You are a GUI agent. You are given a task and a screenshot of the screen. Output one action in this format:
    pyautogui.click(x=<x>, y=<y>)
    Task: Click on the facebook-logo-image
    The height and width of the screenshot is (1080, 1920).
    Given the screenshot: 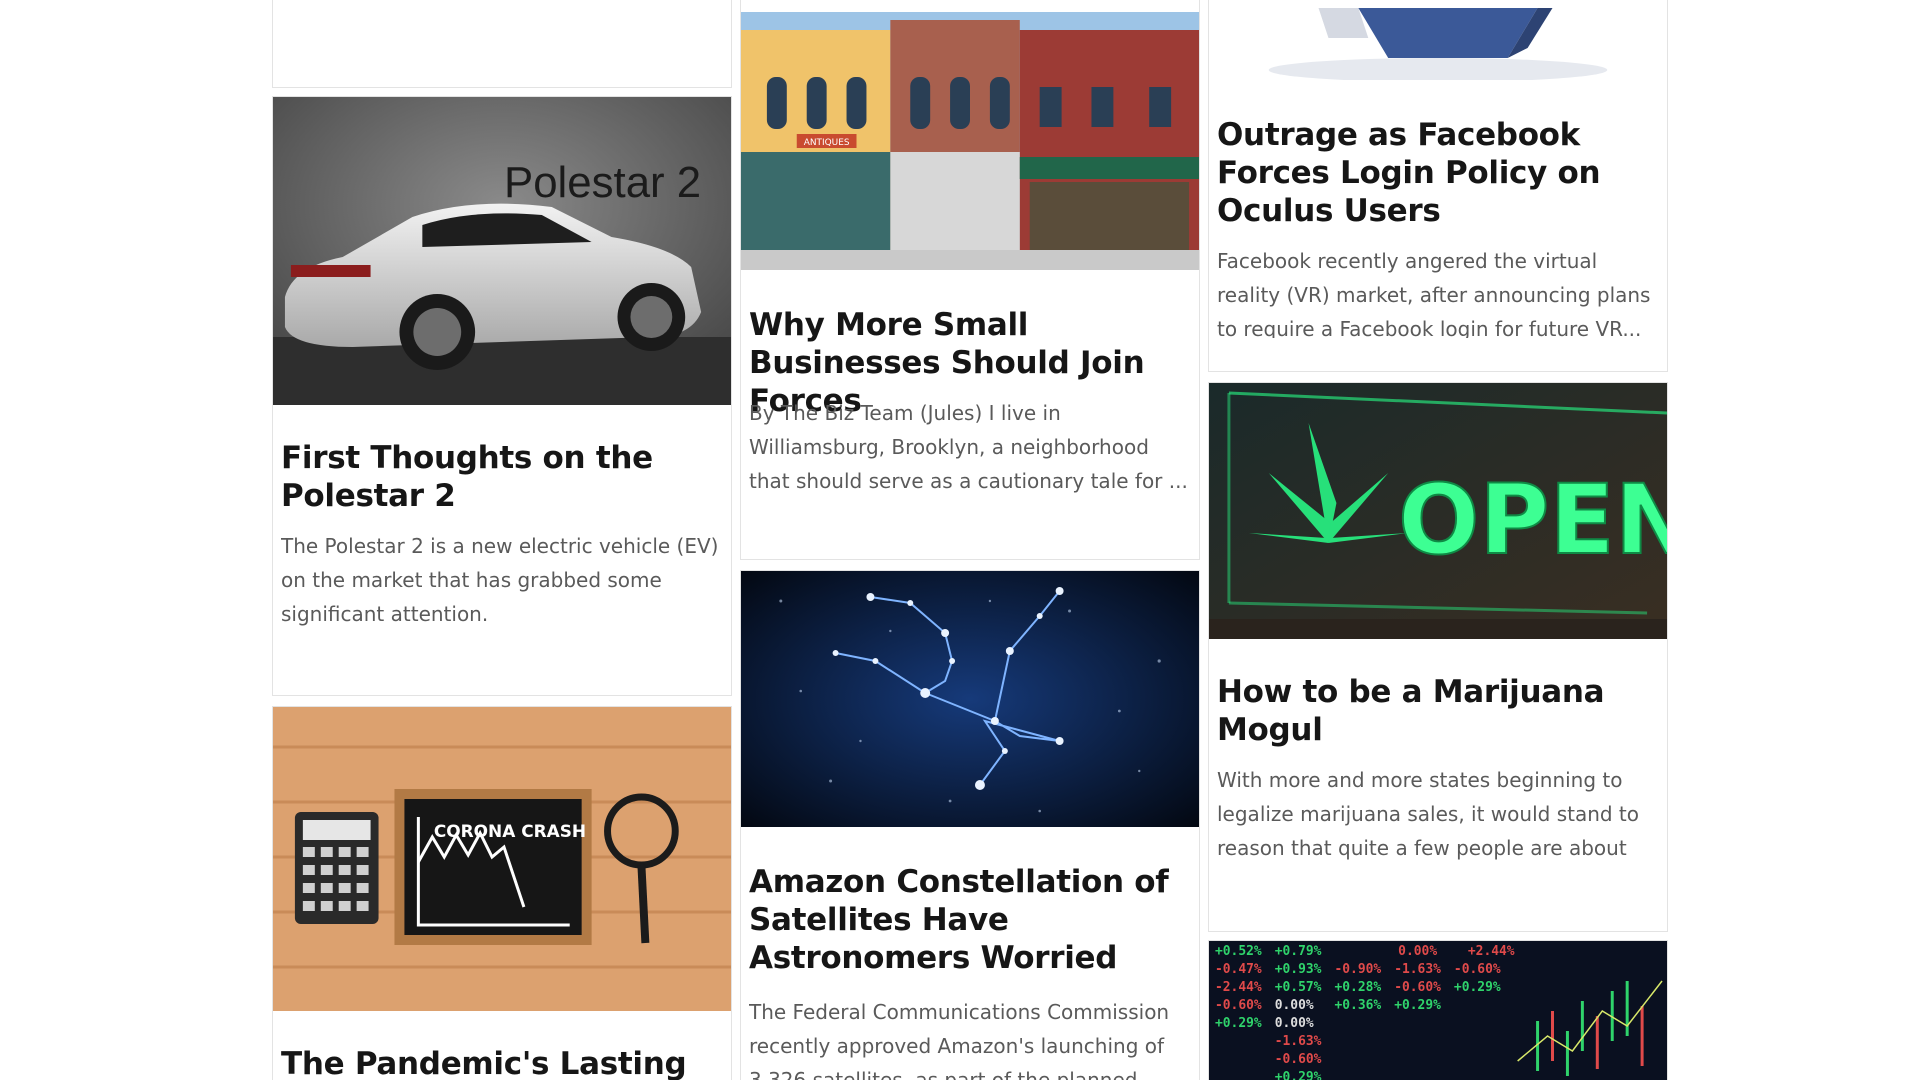 What is the action you would take?
    pyautogui.click(x=1438, y=44)
    